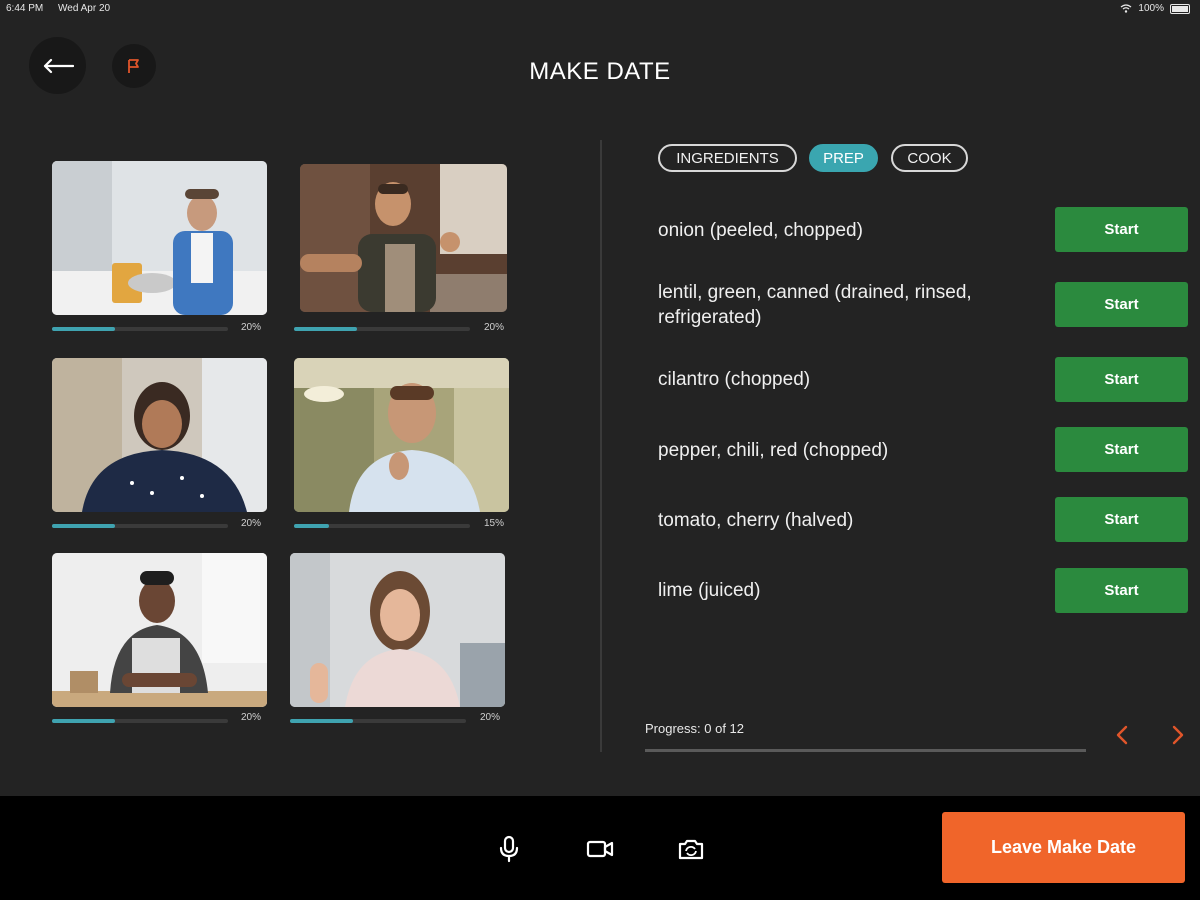  I want to click on flip-camera-icon, so click(691, 849).